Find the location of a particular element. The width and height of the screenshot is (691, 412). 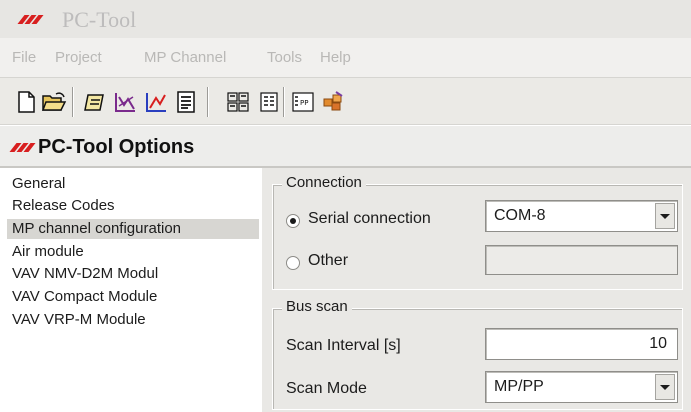

serial-connection-label: Serial connection is located at coordinates (369, 218).